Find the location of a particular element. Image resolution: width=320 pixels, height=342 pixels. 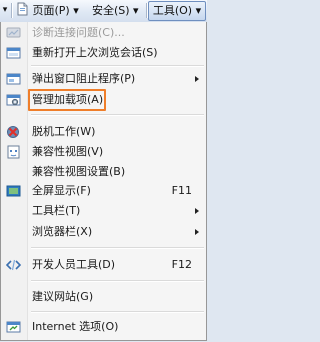

overflow-chevron-icon: ▾ is located at coordinates (5, 10).